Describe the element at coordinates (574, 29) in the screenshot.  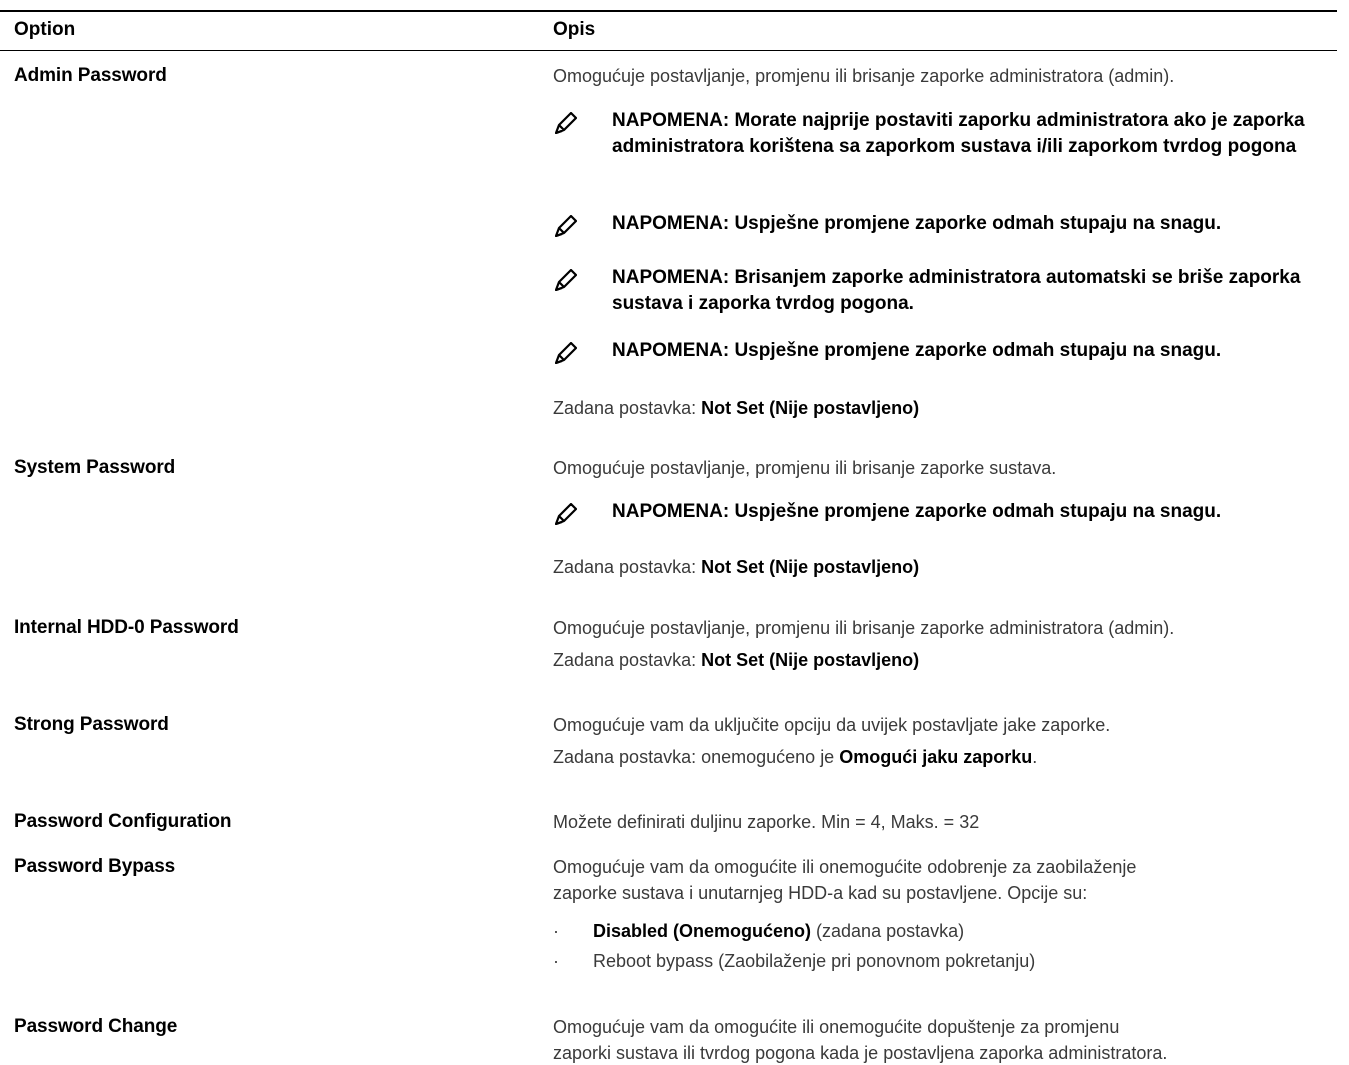
I see `column-header-description: Opis` at that location.